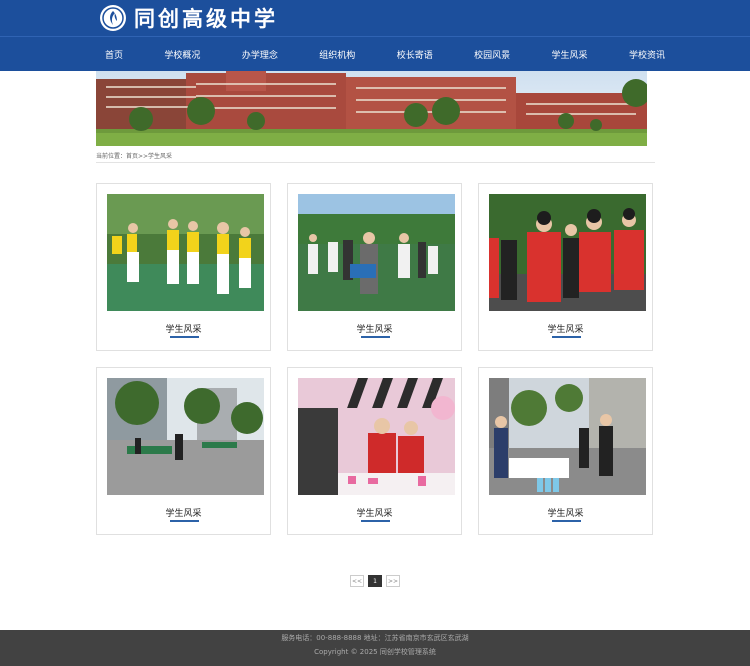 Image resolution: width=750 pixels, height=666 pixels. I want to click on card-photo-cheer-team, so click(185, 252).